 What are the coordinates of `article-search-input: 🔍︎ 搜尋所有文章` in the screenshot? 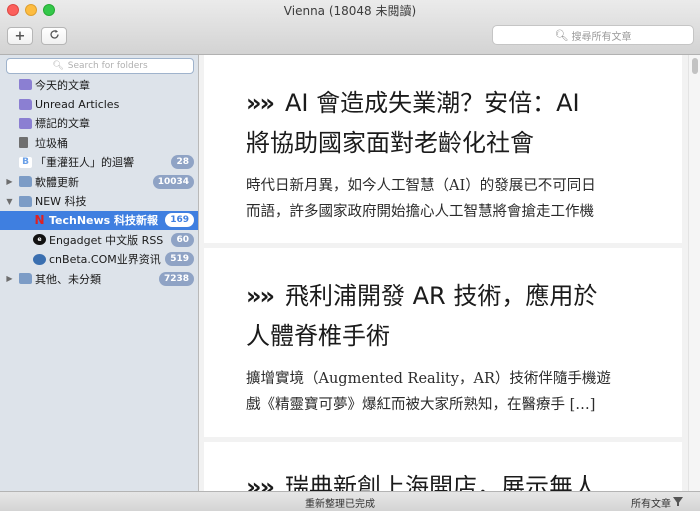 It's located at (593, 35).